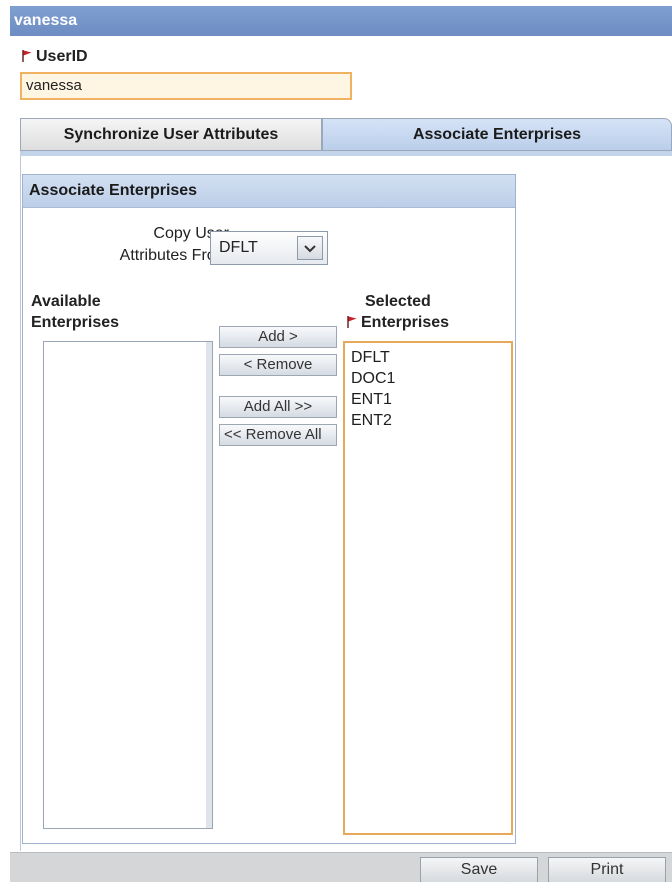 Image resolution: width=672 pixels, height=882 pixels. What do you see at coordinates (269, 248) in the screenshot?
I see `copy-attributes-select: DFLT` at bounding box center [269, 248].